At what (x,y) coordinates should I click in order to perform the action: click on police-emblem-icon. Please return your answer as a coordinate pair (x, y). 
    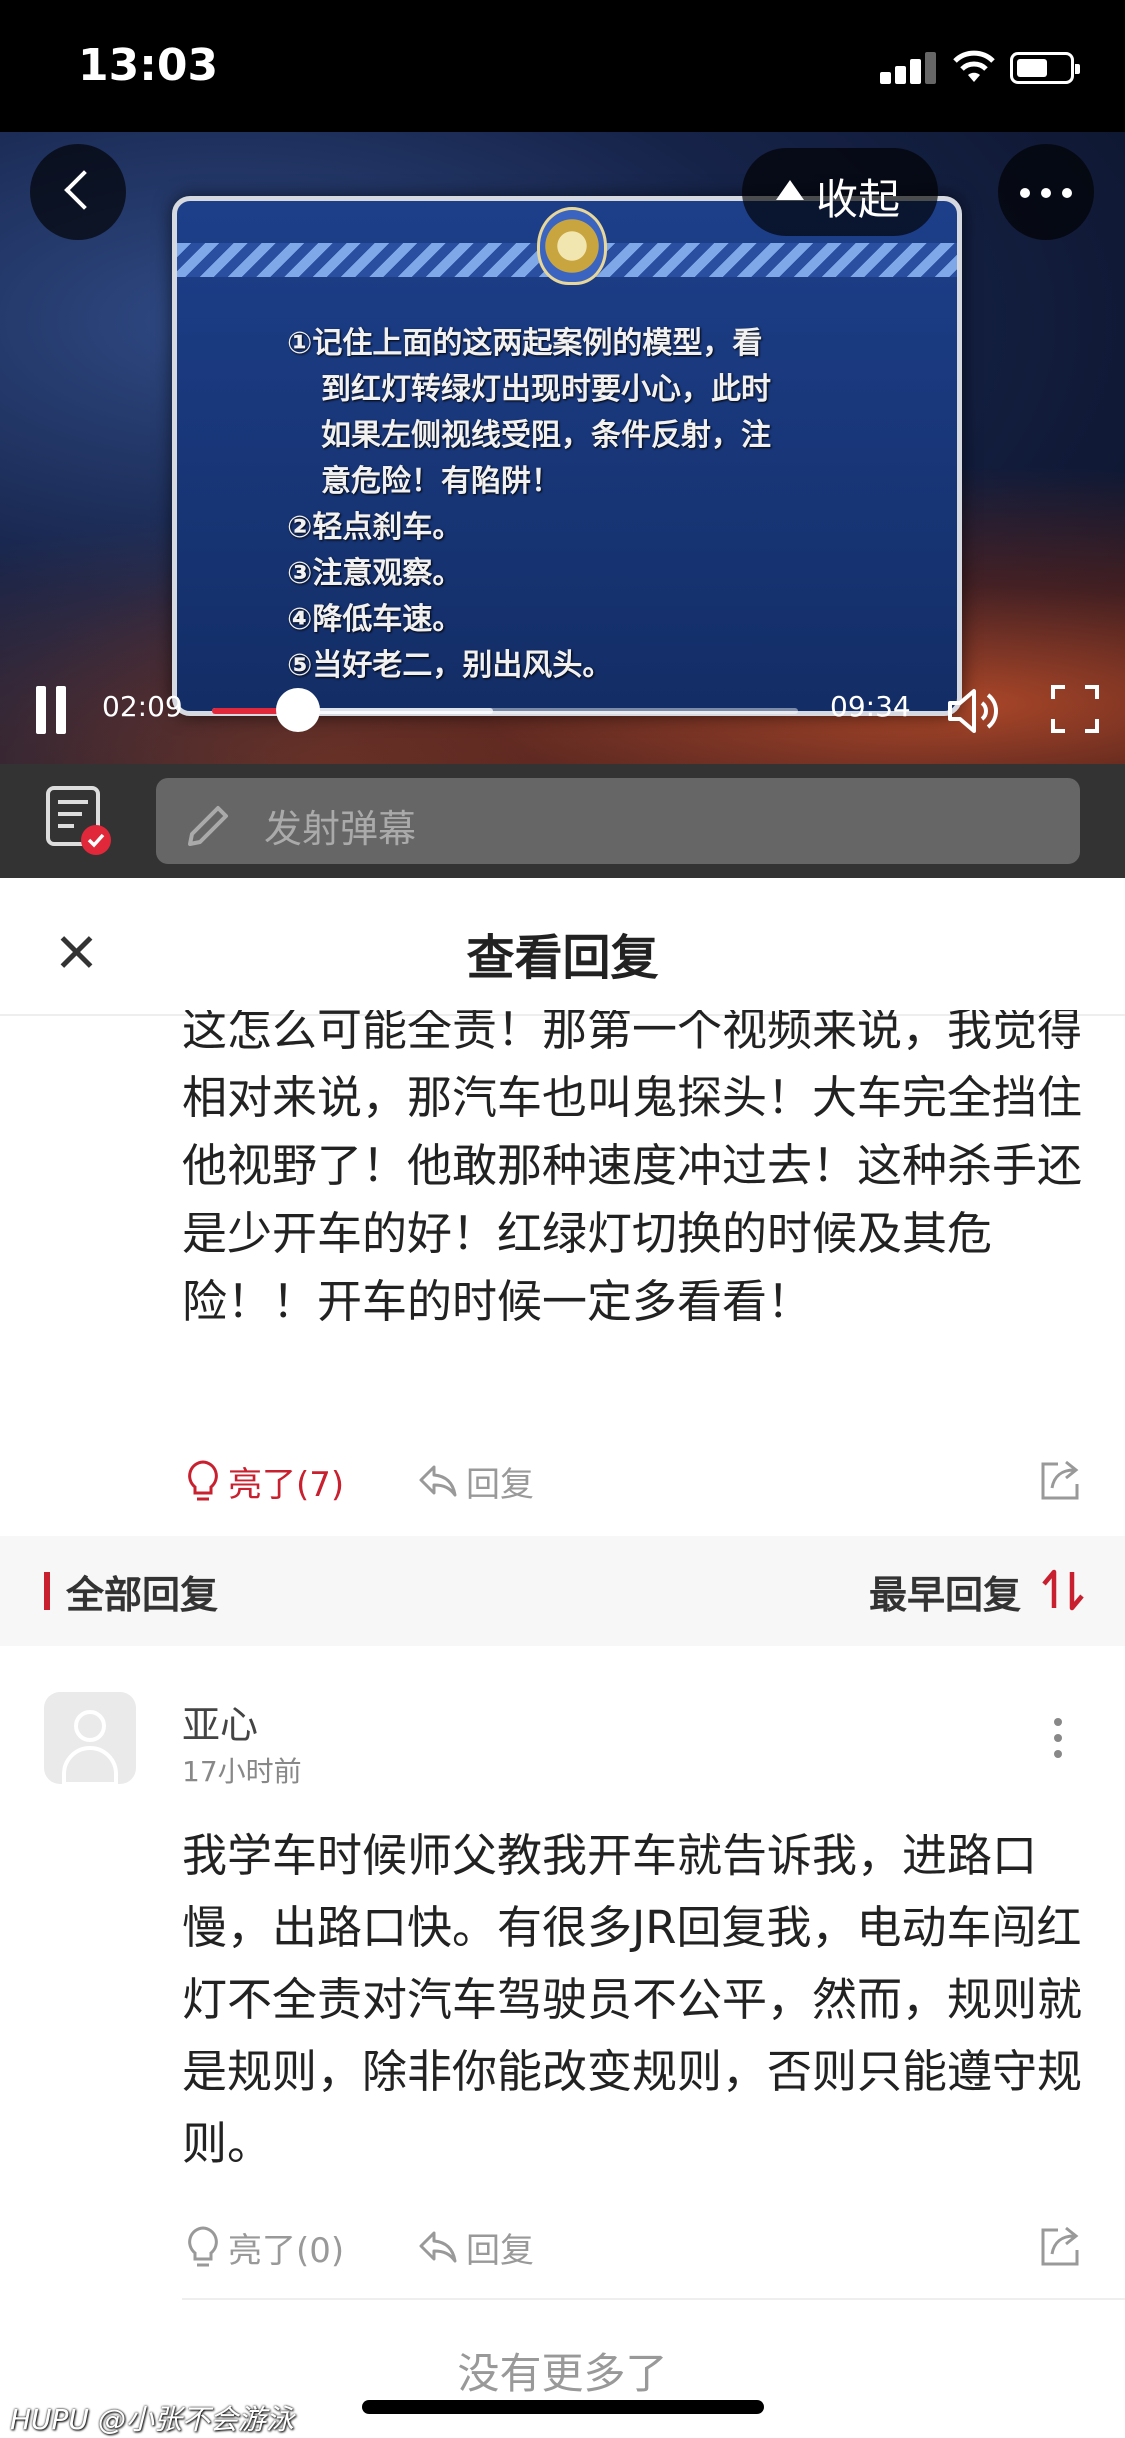
    Looking at the image, I should click on (572, 246).